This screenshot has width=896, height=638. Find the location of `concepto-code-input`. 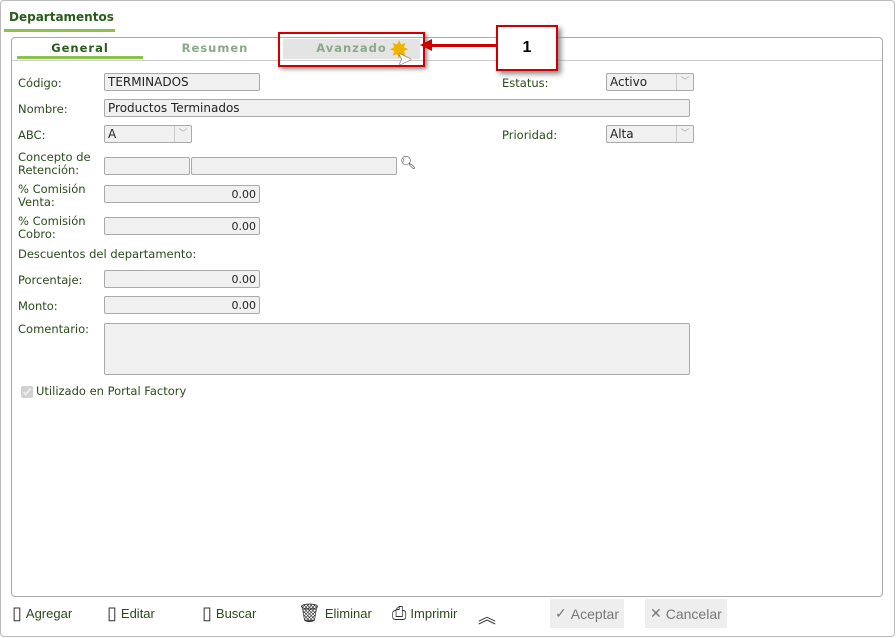

concepto-code-input is located at coordinates (147, 166).